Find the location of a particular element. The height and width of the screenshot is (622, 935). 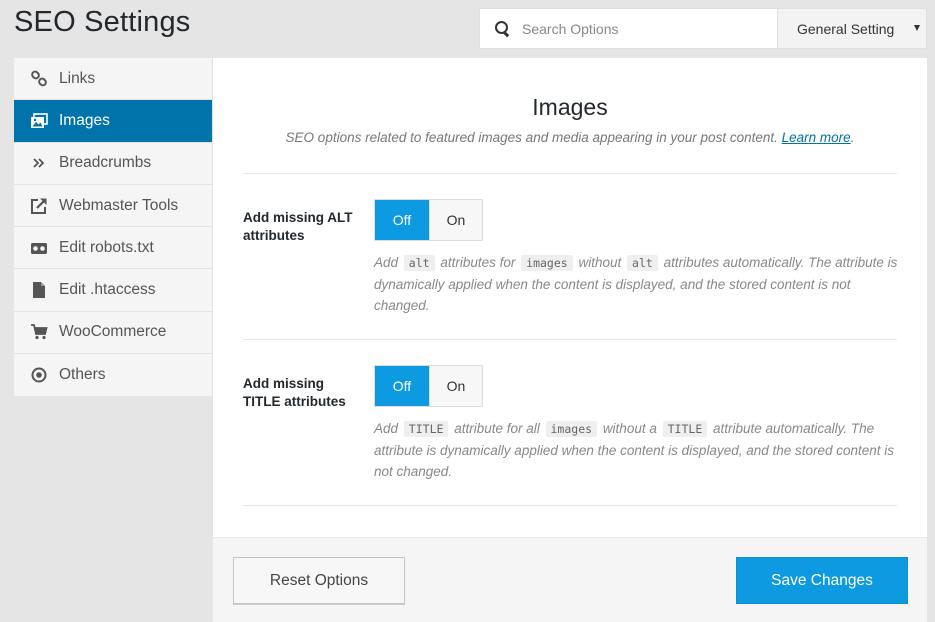

reset-options-button: Reset Options is located at coordinates (319, 580).